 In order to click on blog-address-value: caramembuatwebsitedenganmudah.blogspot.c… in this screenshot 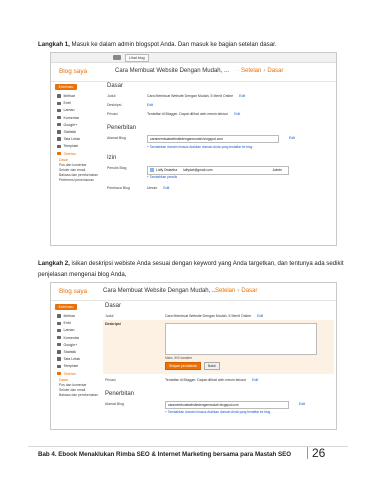, I will do `click(203, 405)`.